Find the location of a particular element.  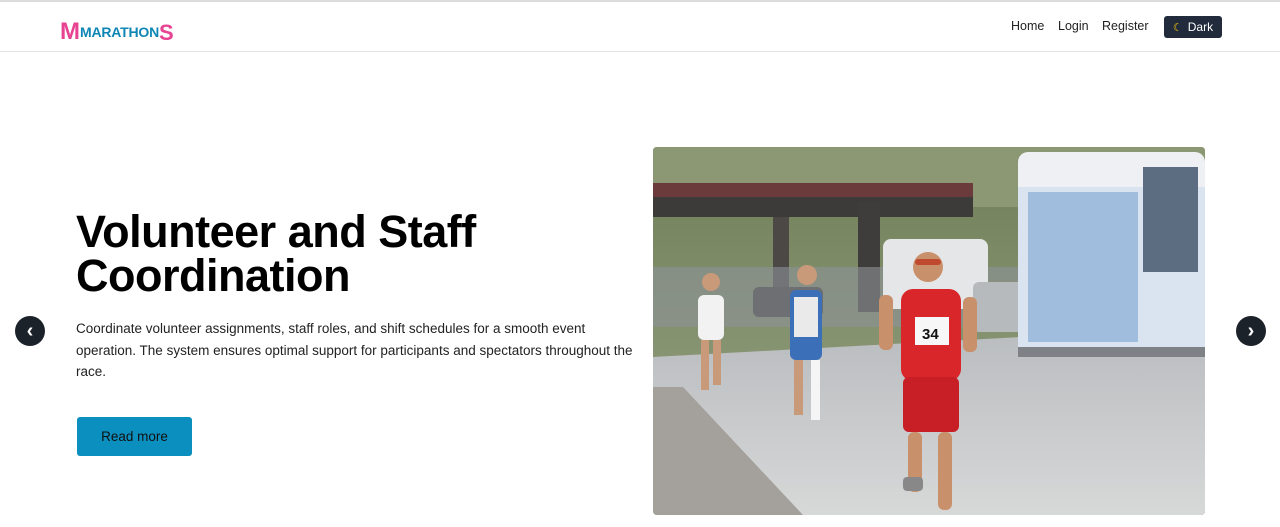

nav-home-link: Home is located at coordinates (1027, 26).